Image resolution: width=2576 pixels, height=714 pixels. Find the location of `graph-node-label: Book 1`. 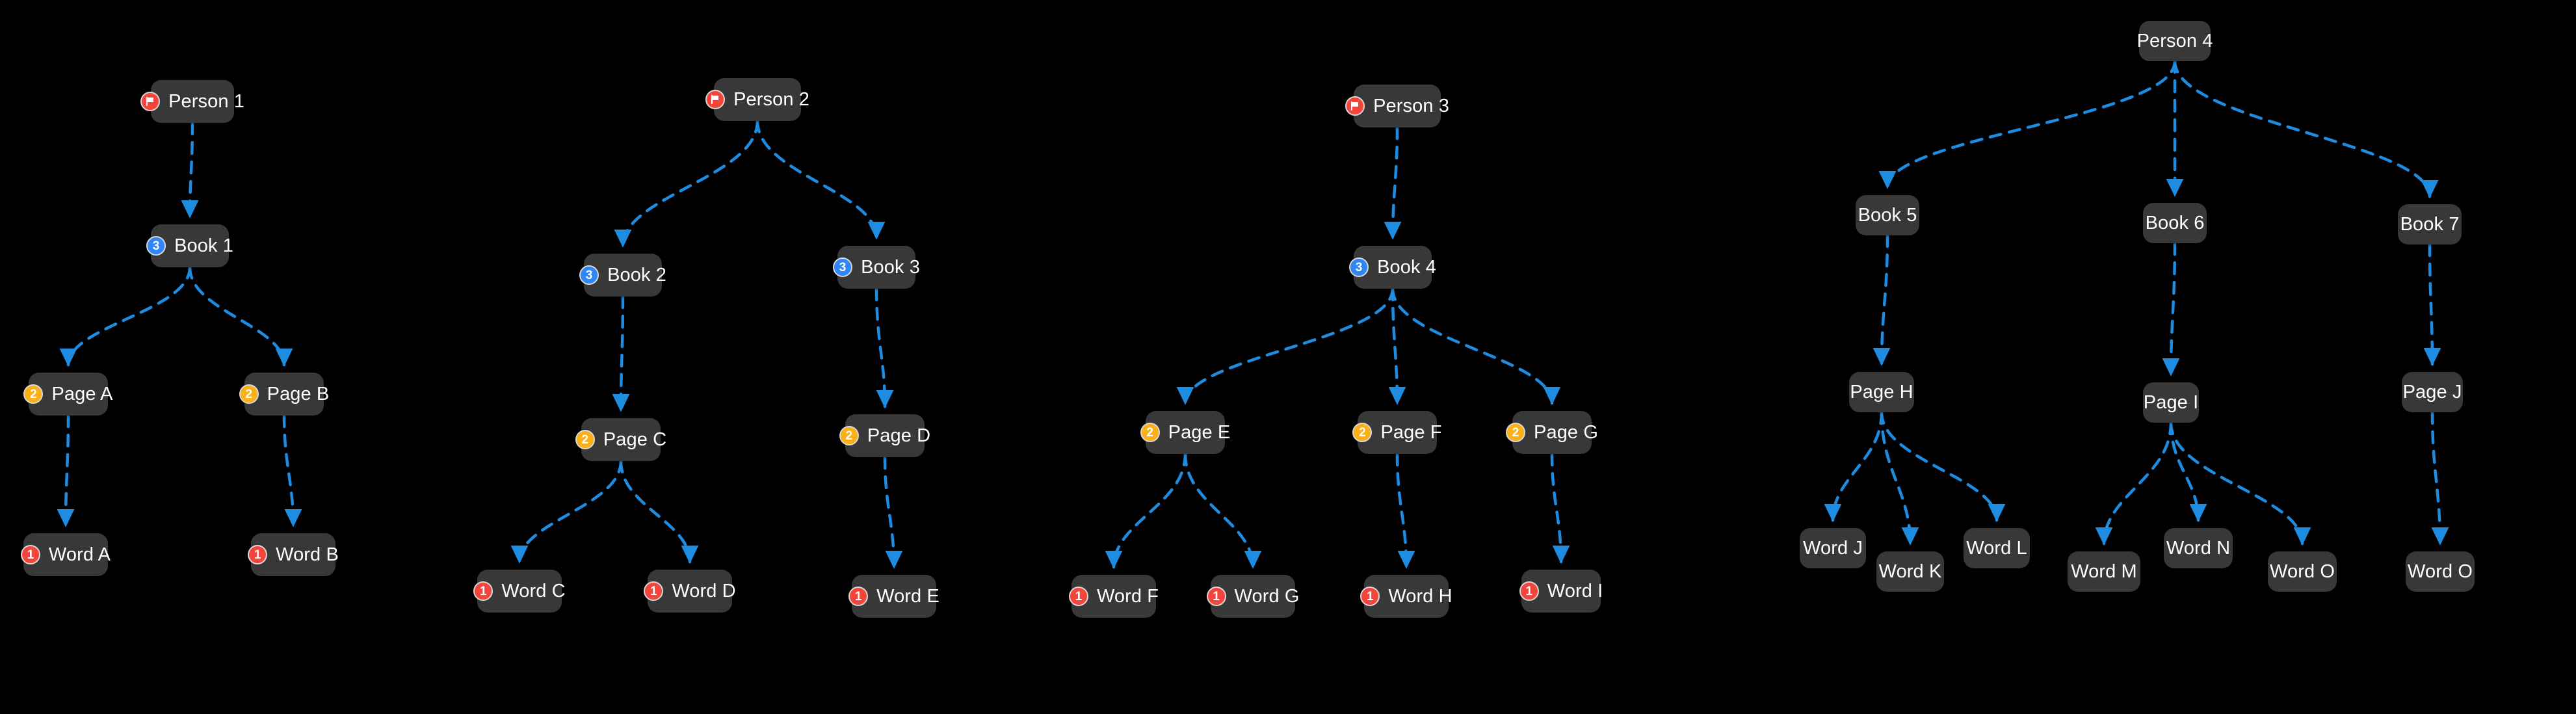

graph-node-label: Book 1 is located at coordinates (203, 245).